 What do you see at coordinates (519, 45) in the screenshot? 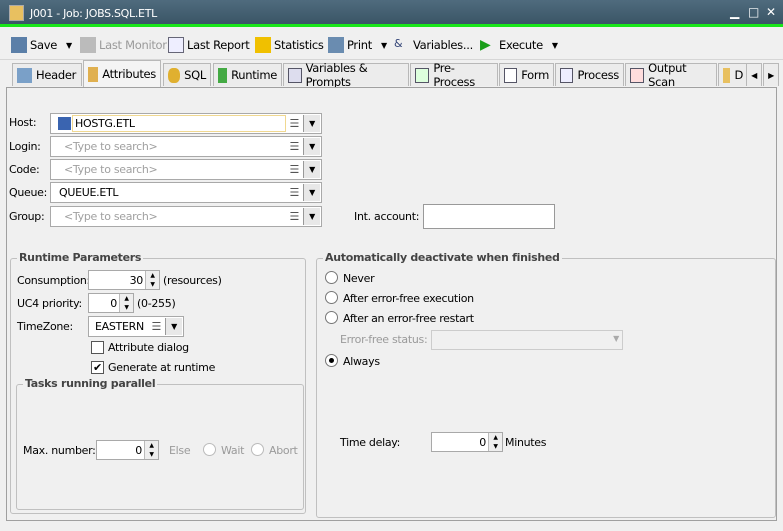
I see `execute-button: ▶ Execute ▼` at bounding box center [519, 45].